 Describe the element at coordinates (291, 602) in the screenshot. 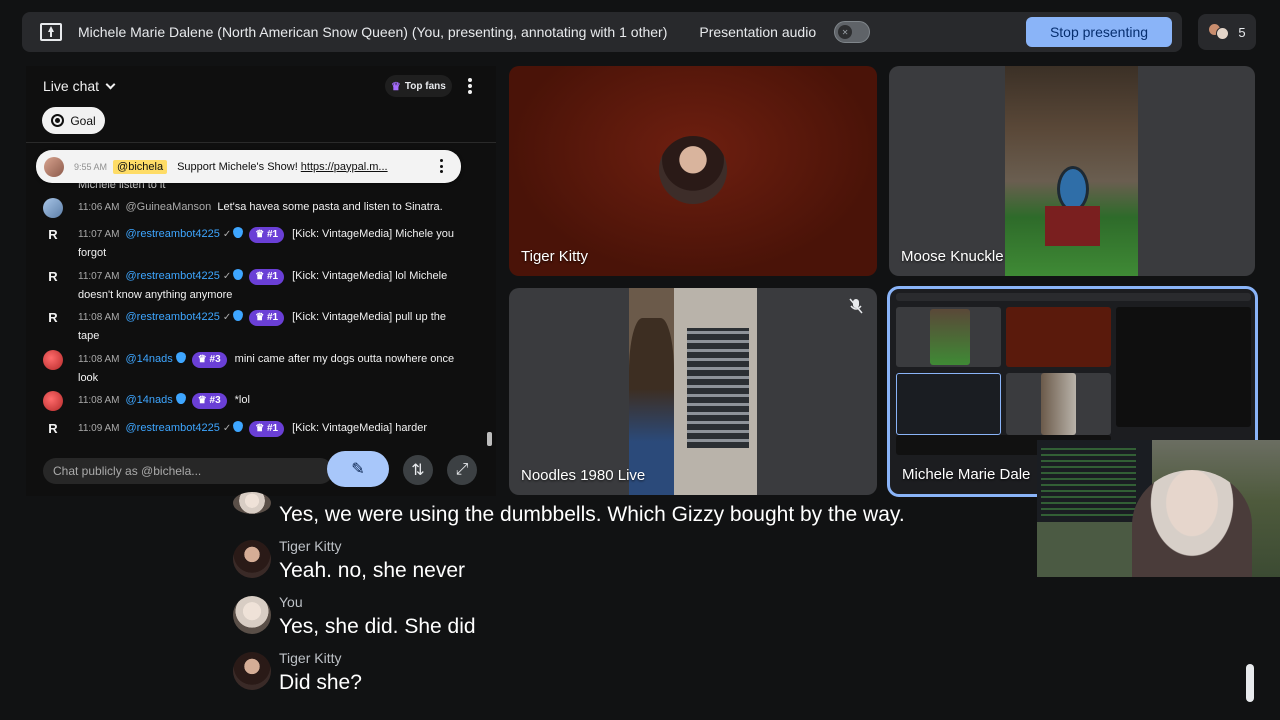

I see `caption-speaker: You` at that location.